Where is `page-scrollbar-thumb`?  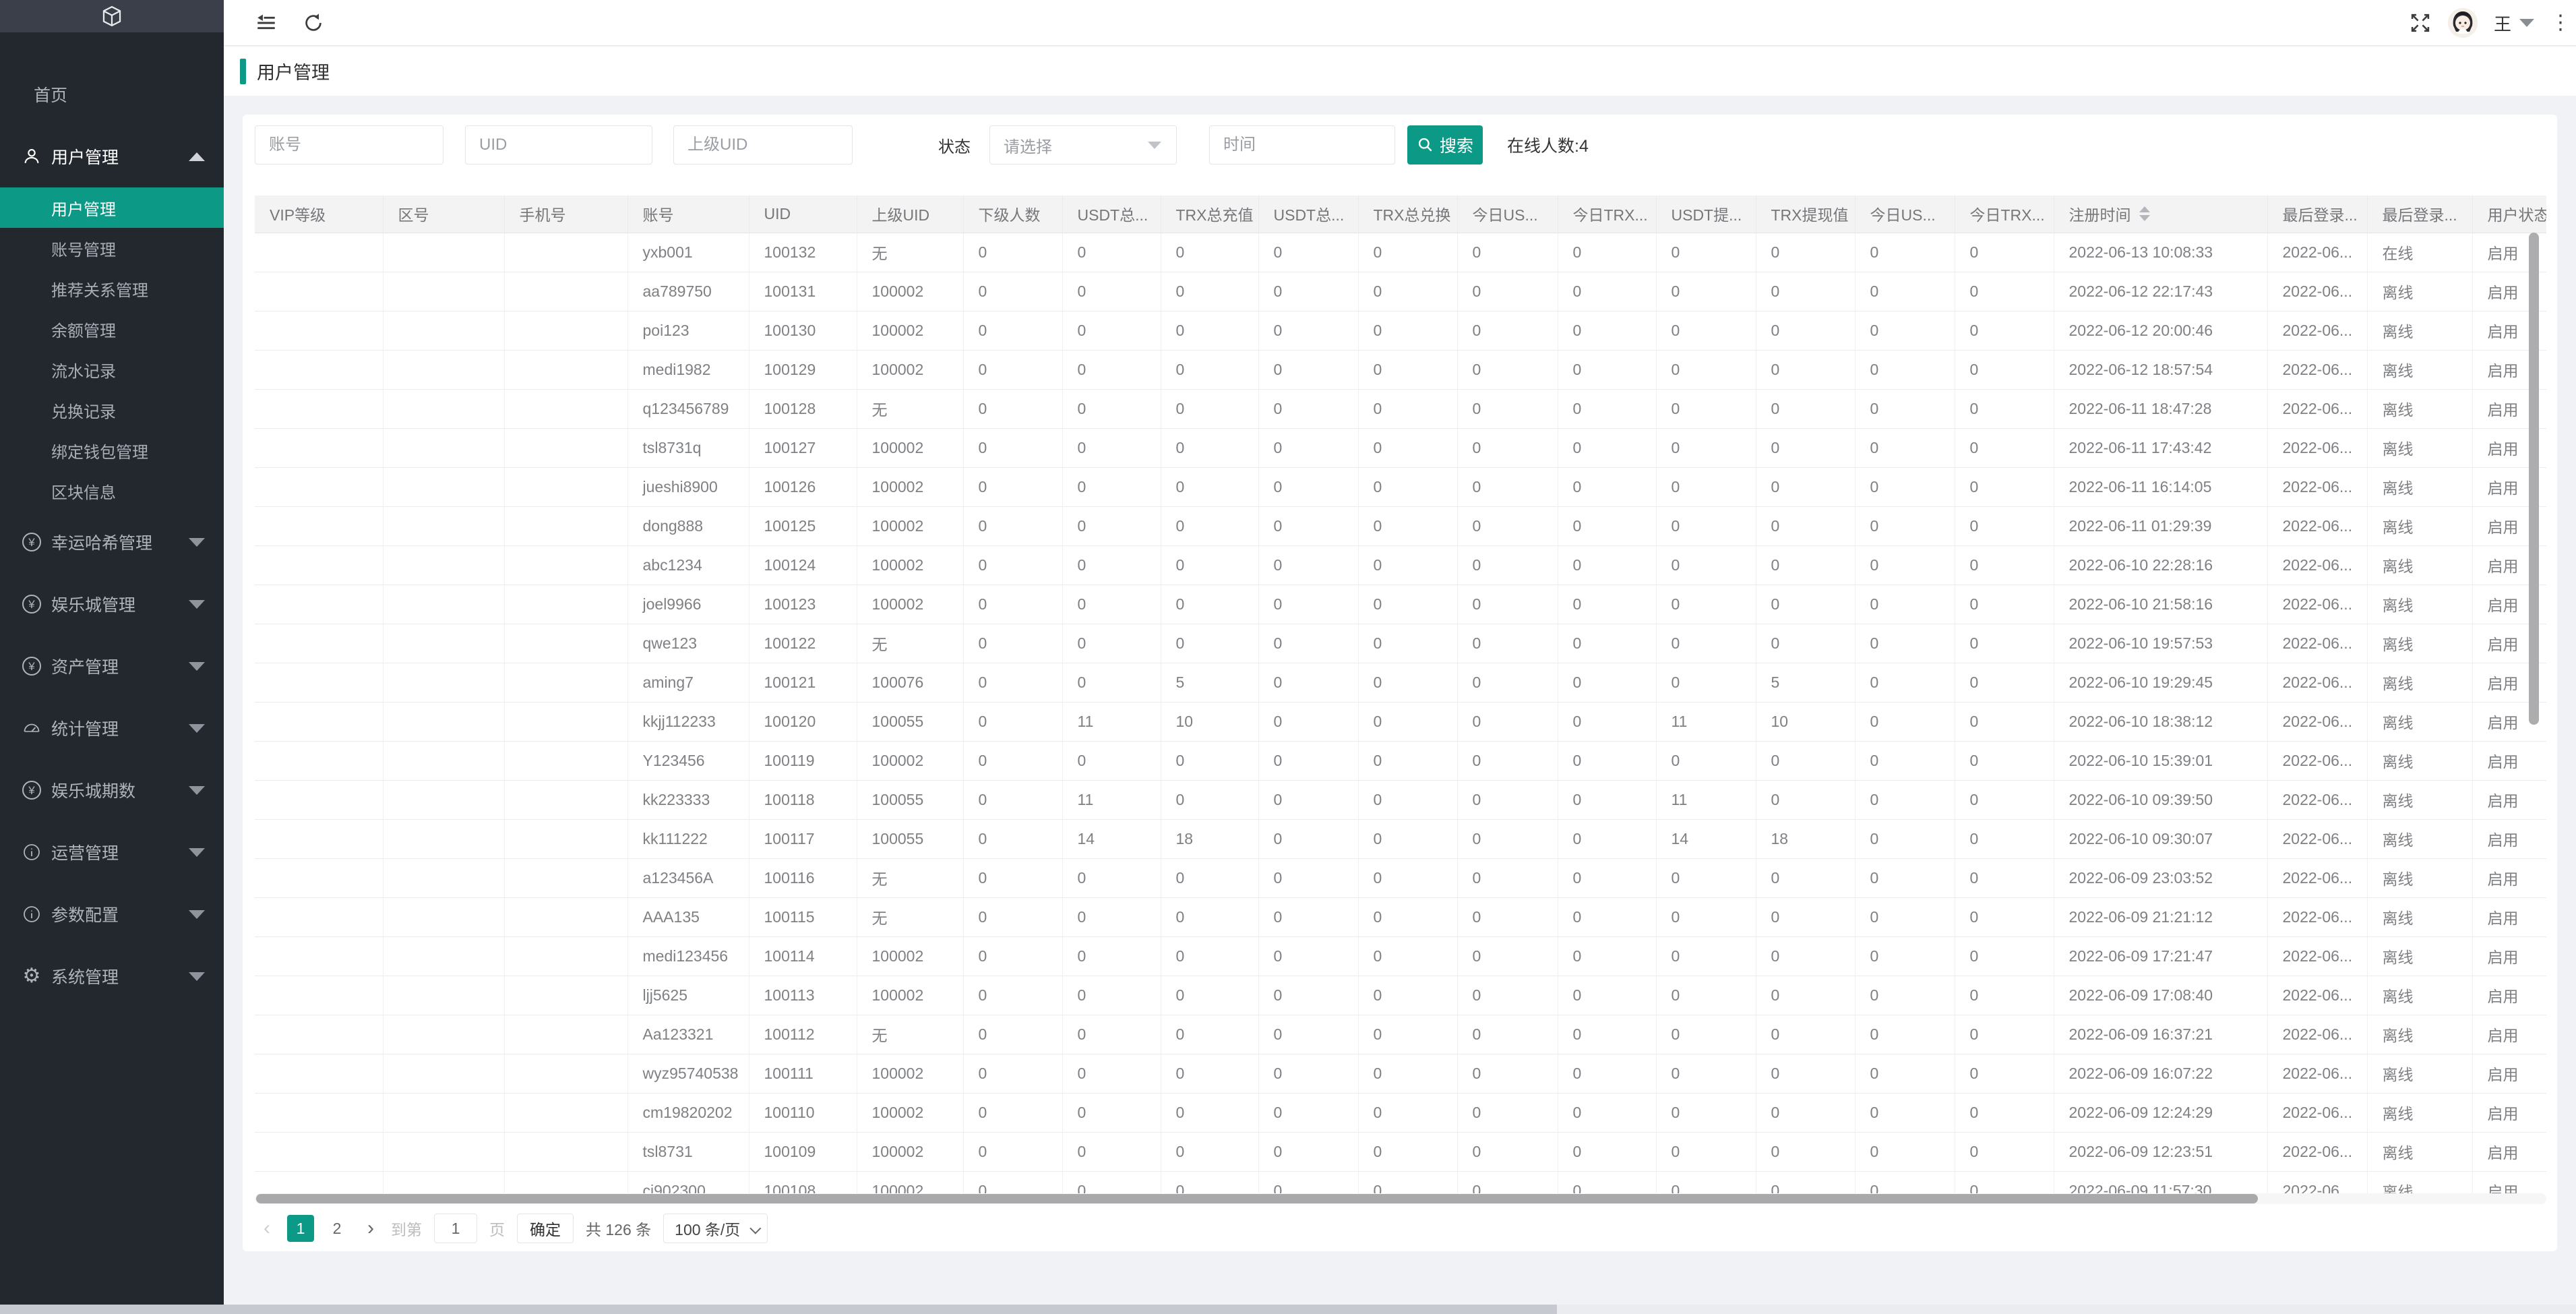 page-scrollbar-thumb is located at coordinates (778, 1309).